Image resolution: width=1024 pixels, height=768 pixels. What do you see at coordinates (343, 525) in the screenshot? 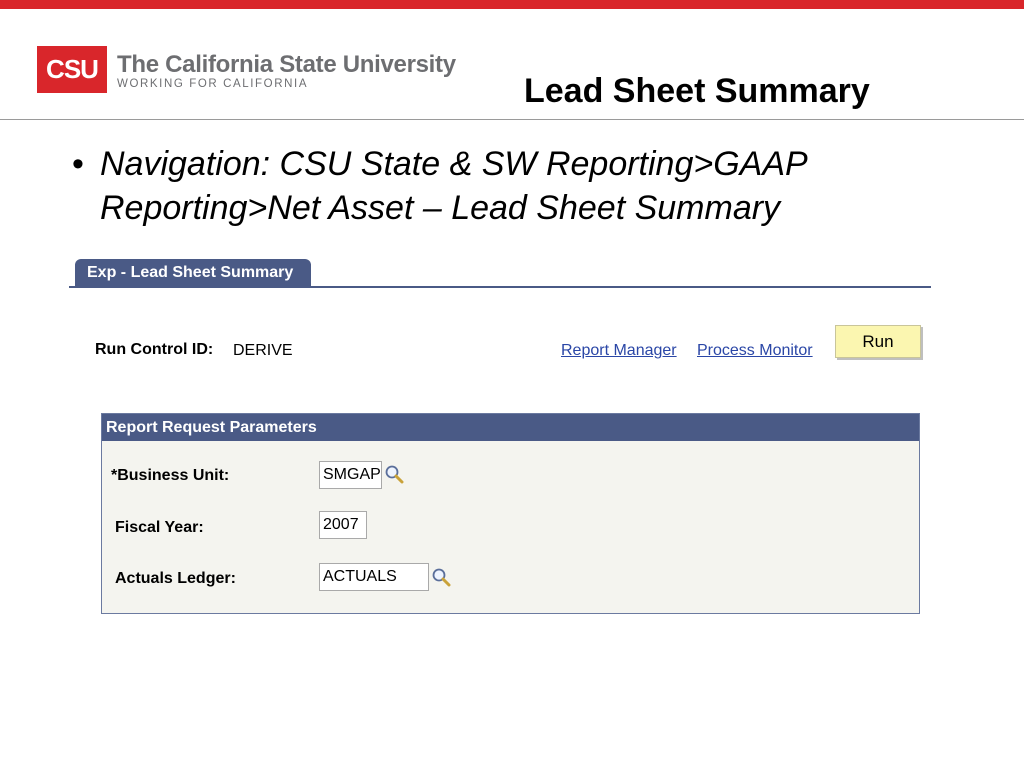
I see `fiscal-year-input: 2007` at bounding box center [343, 525].